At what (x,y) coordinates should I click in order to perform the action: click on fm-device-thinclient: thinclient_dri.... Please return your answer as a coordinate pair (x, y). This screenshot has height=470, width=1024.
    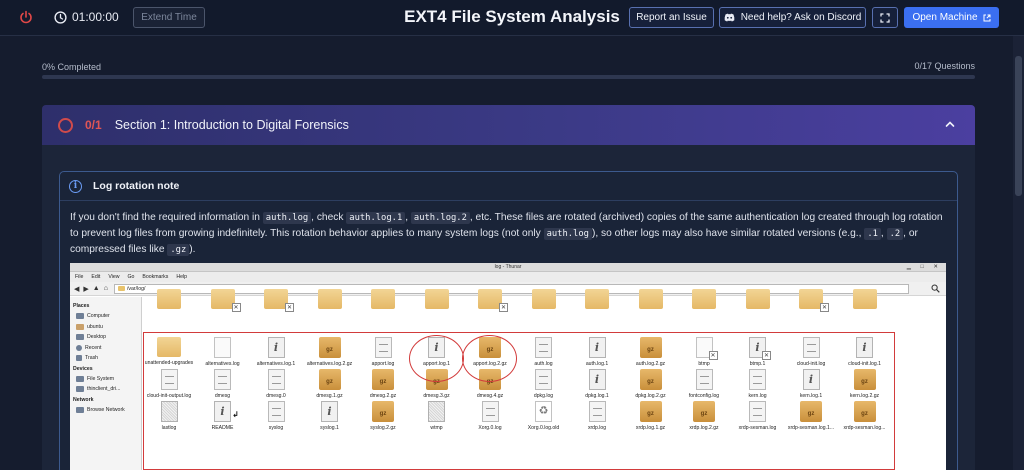
    Looking at the image, I should click on (105, 389).